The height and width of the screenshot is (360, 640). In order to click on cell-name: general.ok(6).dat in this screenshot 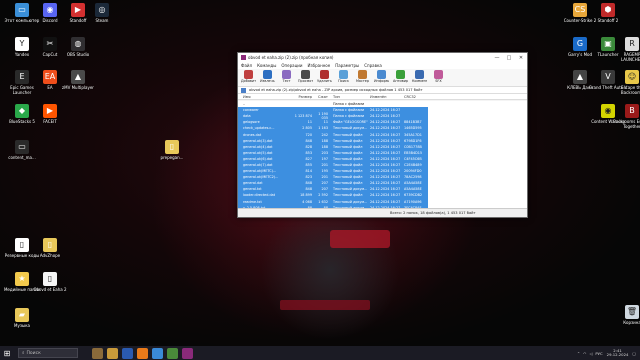, I will do `click(258, 158)`.